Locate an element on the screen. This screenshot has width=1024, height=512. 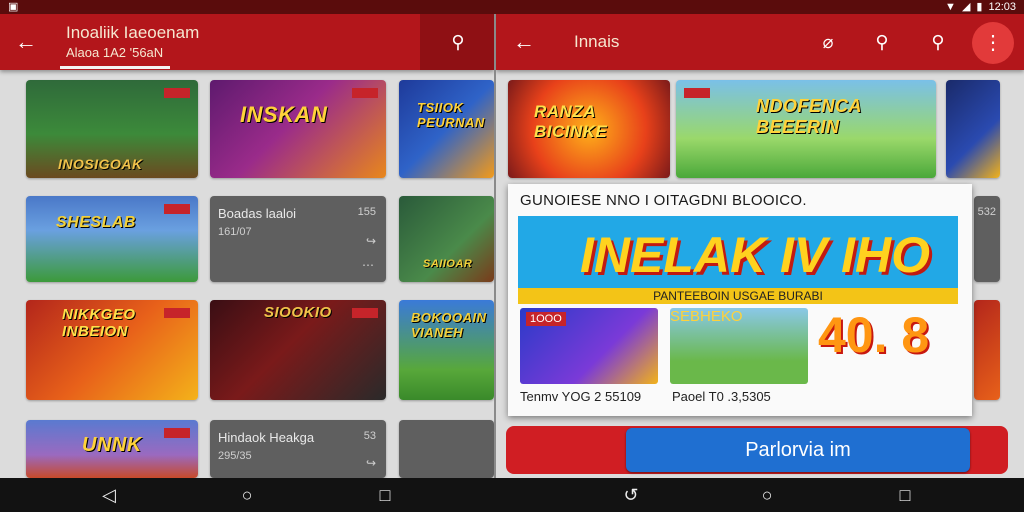
tile-label: INSKAN is located at coordinates (284, 114).